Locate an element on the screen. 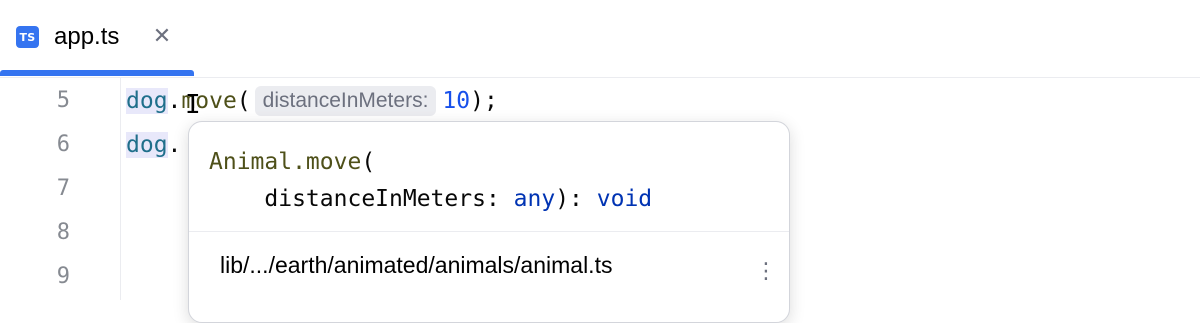 Image resolution: width=1200 pixels, height=323 pixels. code-line-6: dog. is located at coordinates (153, 145).